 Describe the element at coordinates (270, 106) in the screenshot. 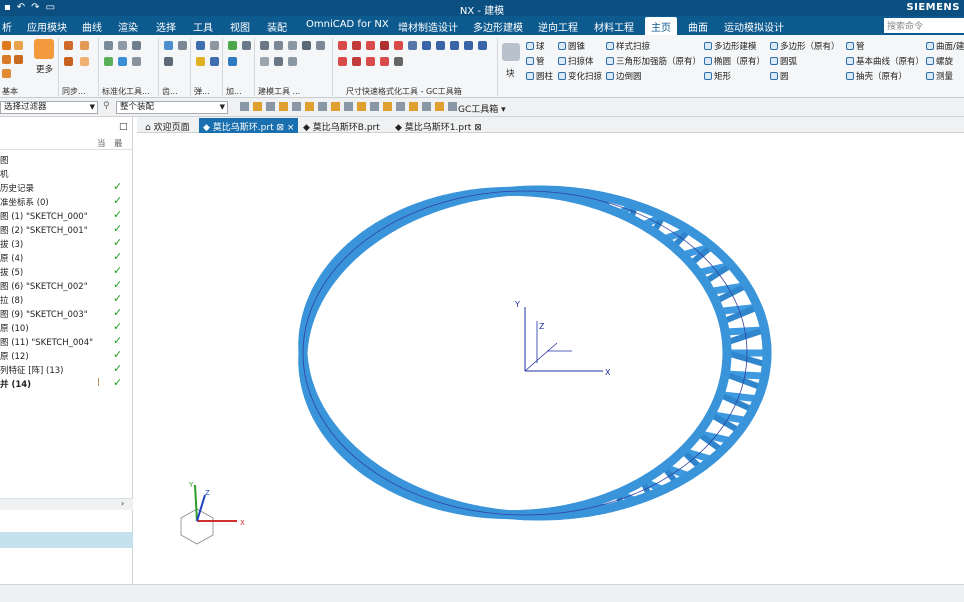

I see `snap-3-icon` at that location.